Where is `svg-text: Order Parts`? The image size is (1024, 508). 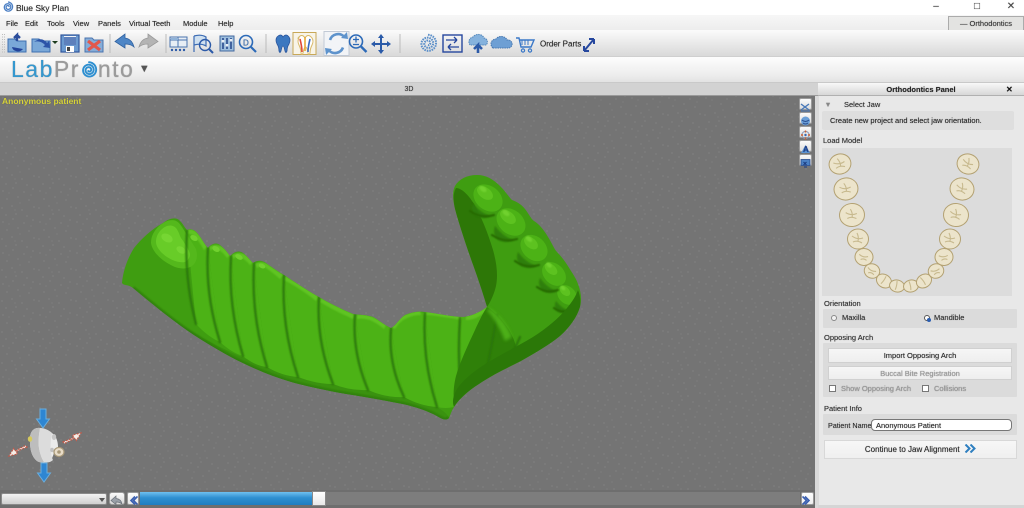
svg-text: Order Parts is located at coordinates (560, 44).